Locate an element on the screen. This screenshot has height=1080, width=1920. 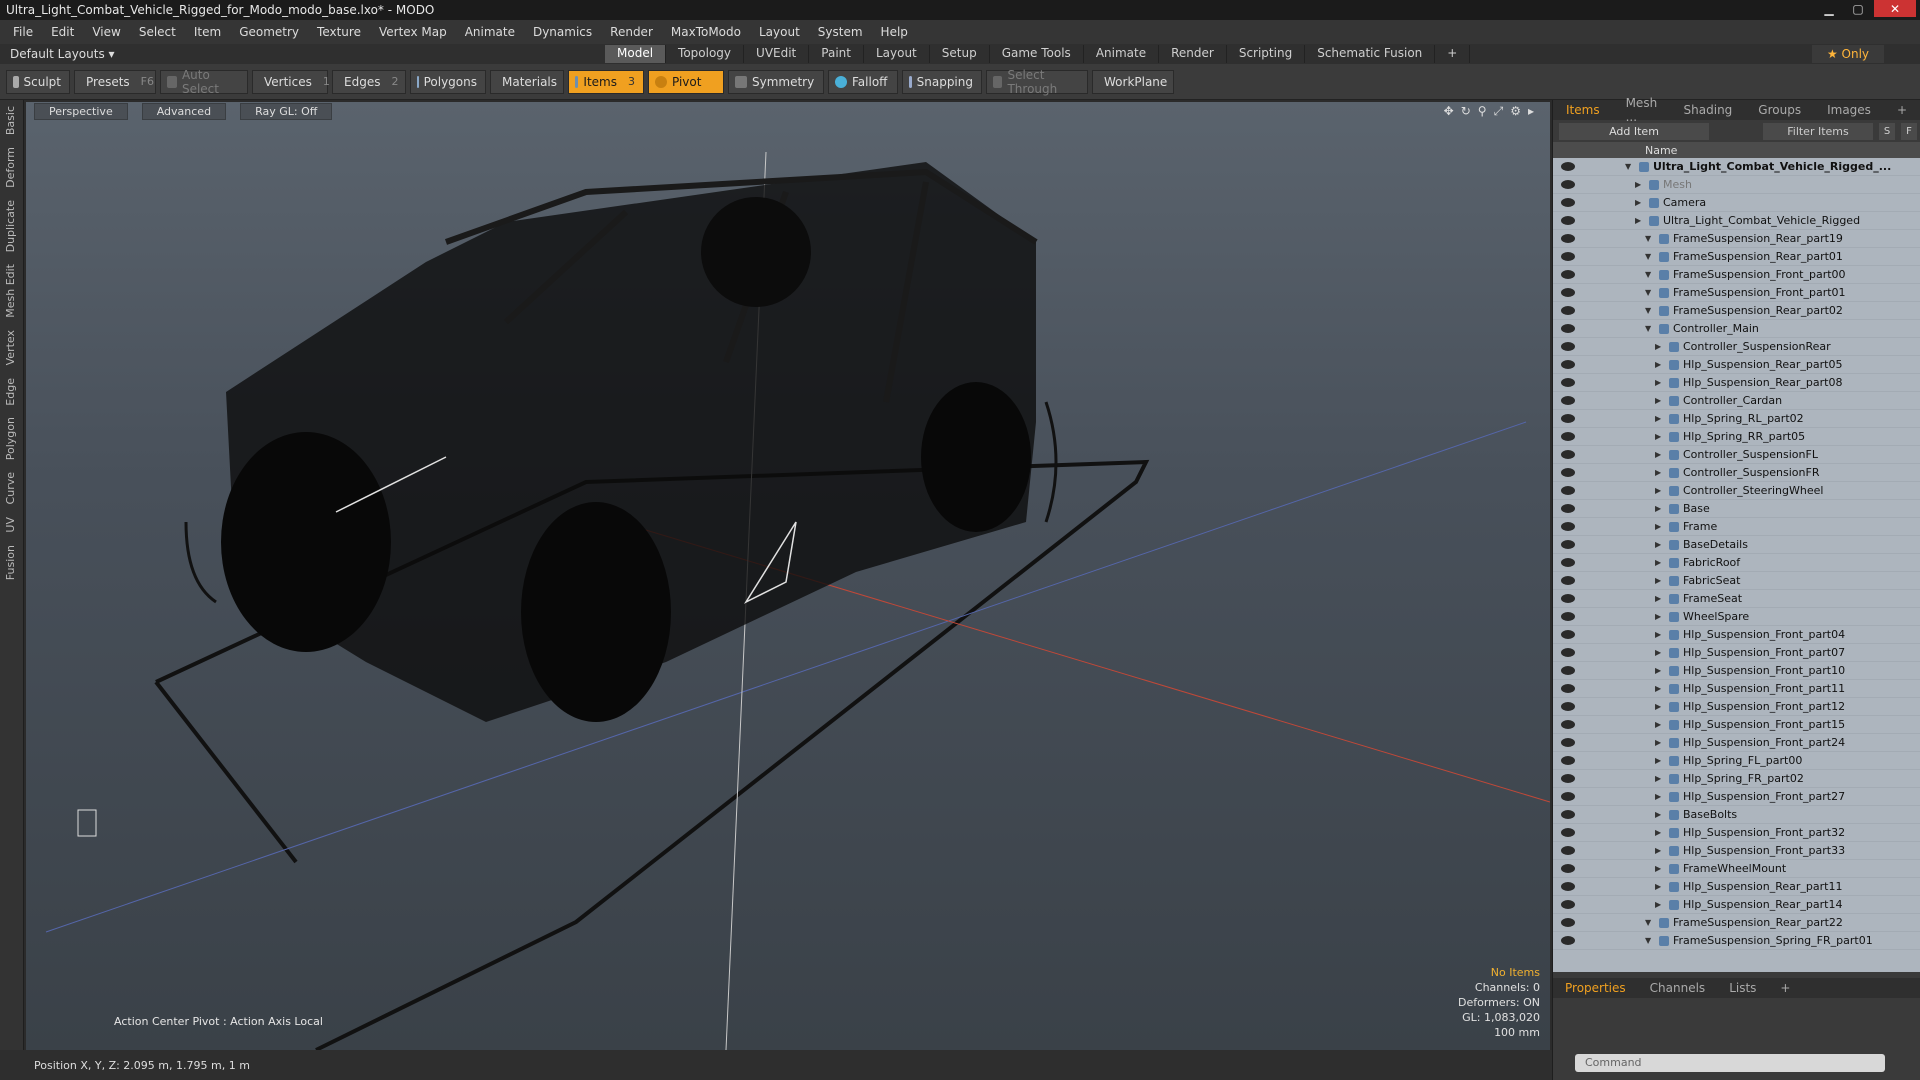
tab-setup: Setup is located at coordinates (960, 54).